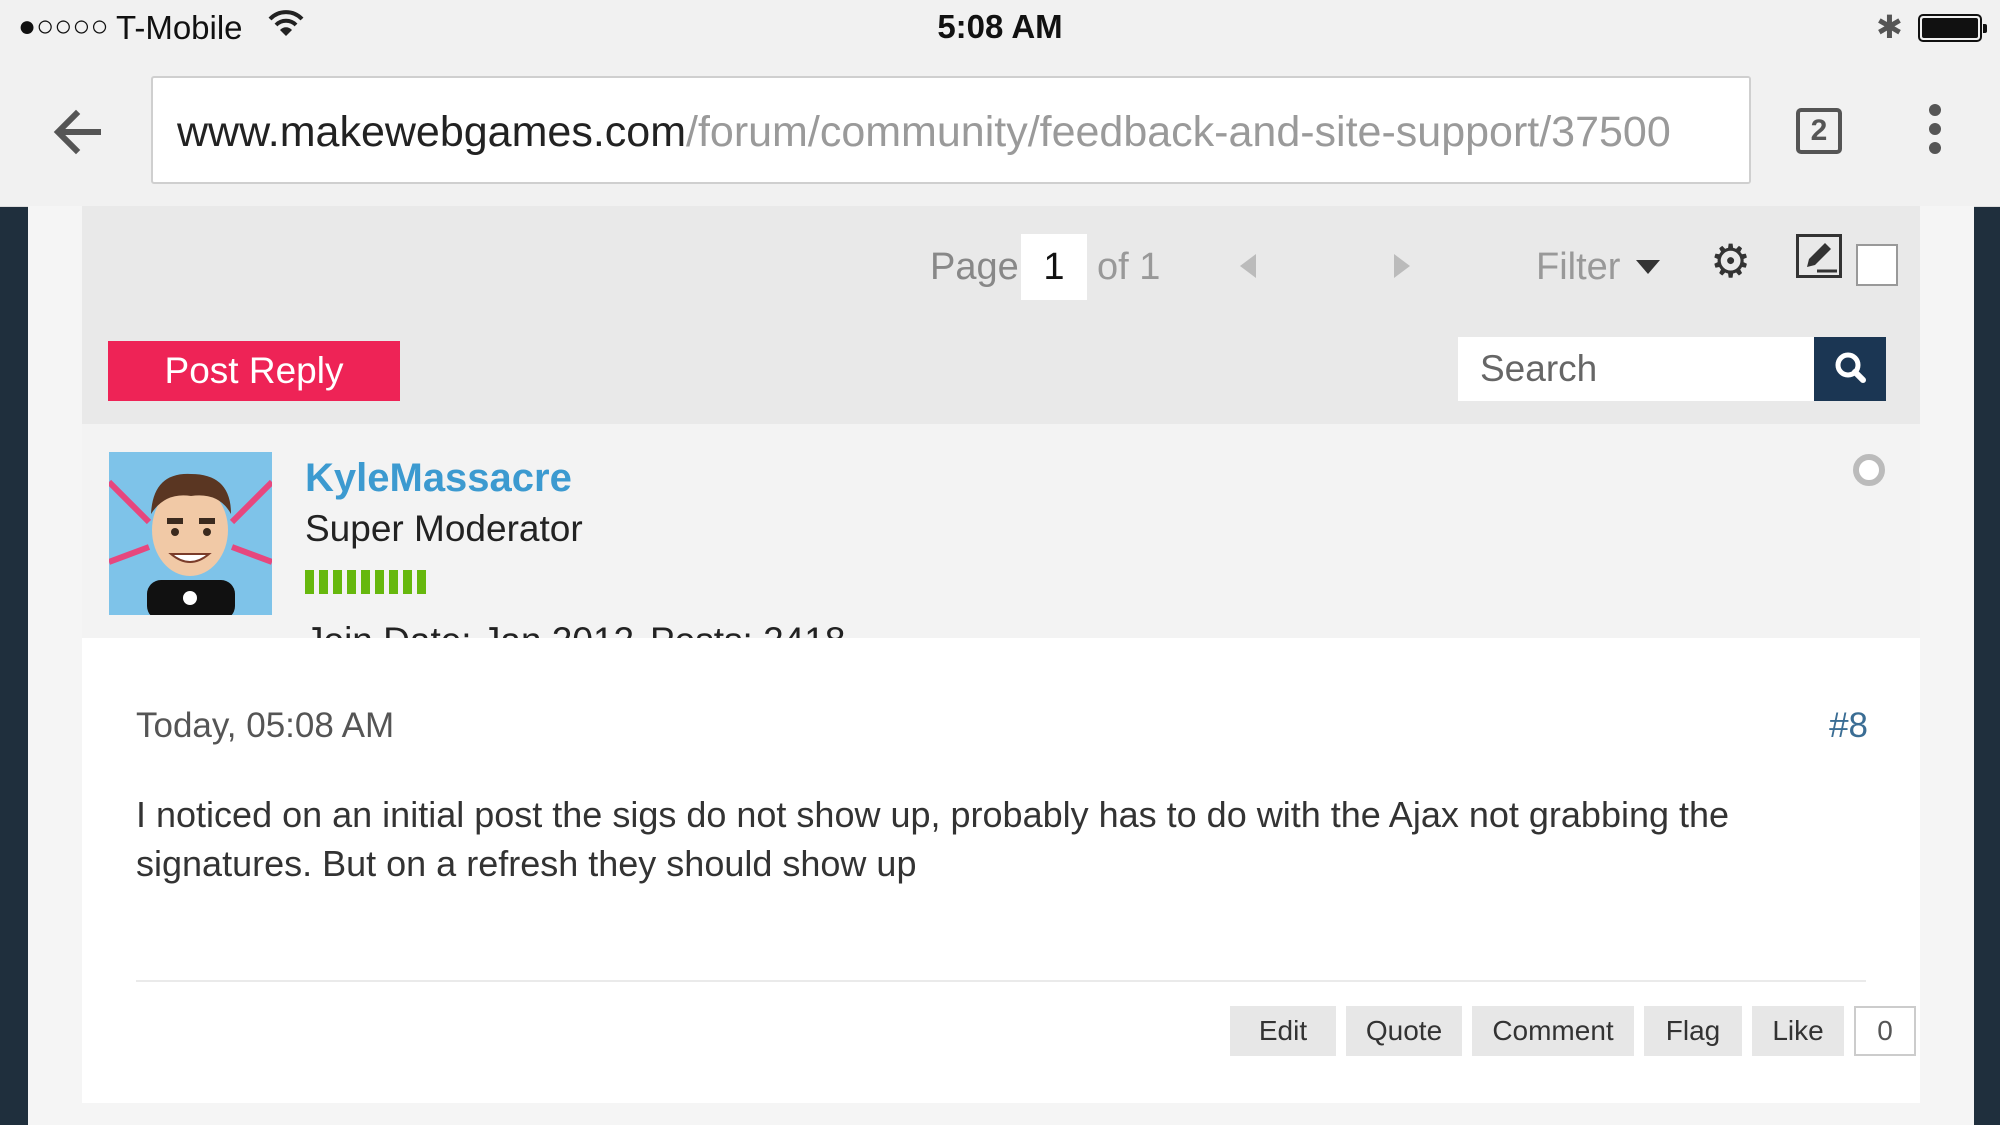 Image resolution: width=2000 pixels, height=1125 pixels. I want to click on tabs-icon: 2, so click(1819, 131).